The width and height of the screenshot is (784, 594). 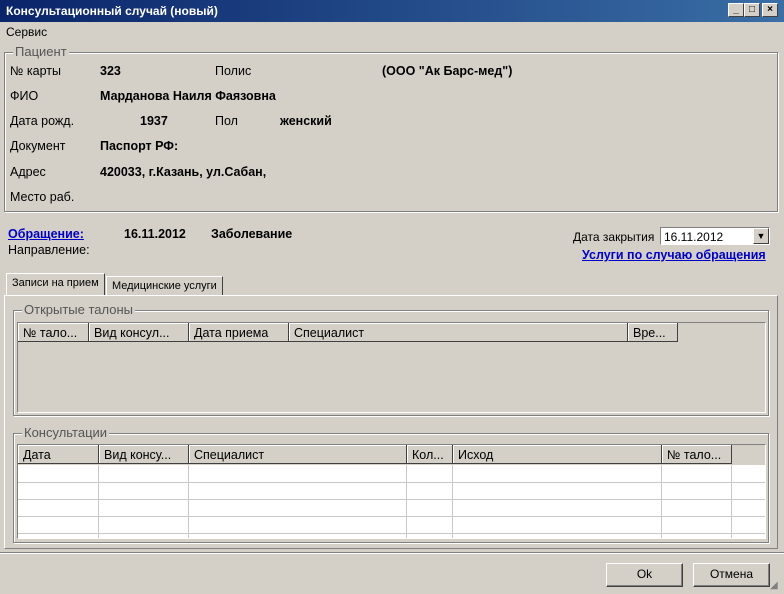 What do you see at coordinates (24, 96) in the screenshot?
I see `fio-label: ФИО` at bounding box center [24, 96].